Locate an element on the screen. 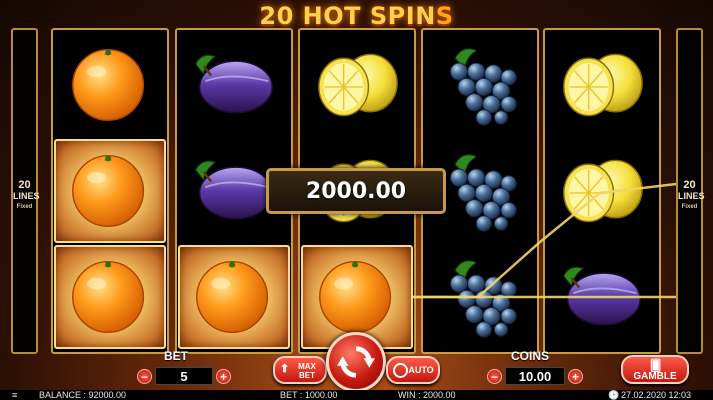 Image resolution: width=713 pixels, height=400 pixels. gamble-button: 🂠 GAMBLE is located at coordinates (655, 369).